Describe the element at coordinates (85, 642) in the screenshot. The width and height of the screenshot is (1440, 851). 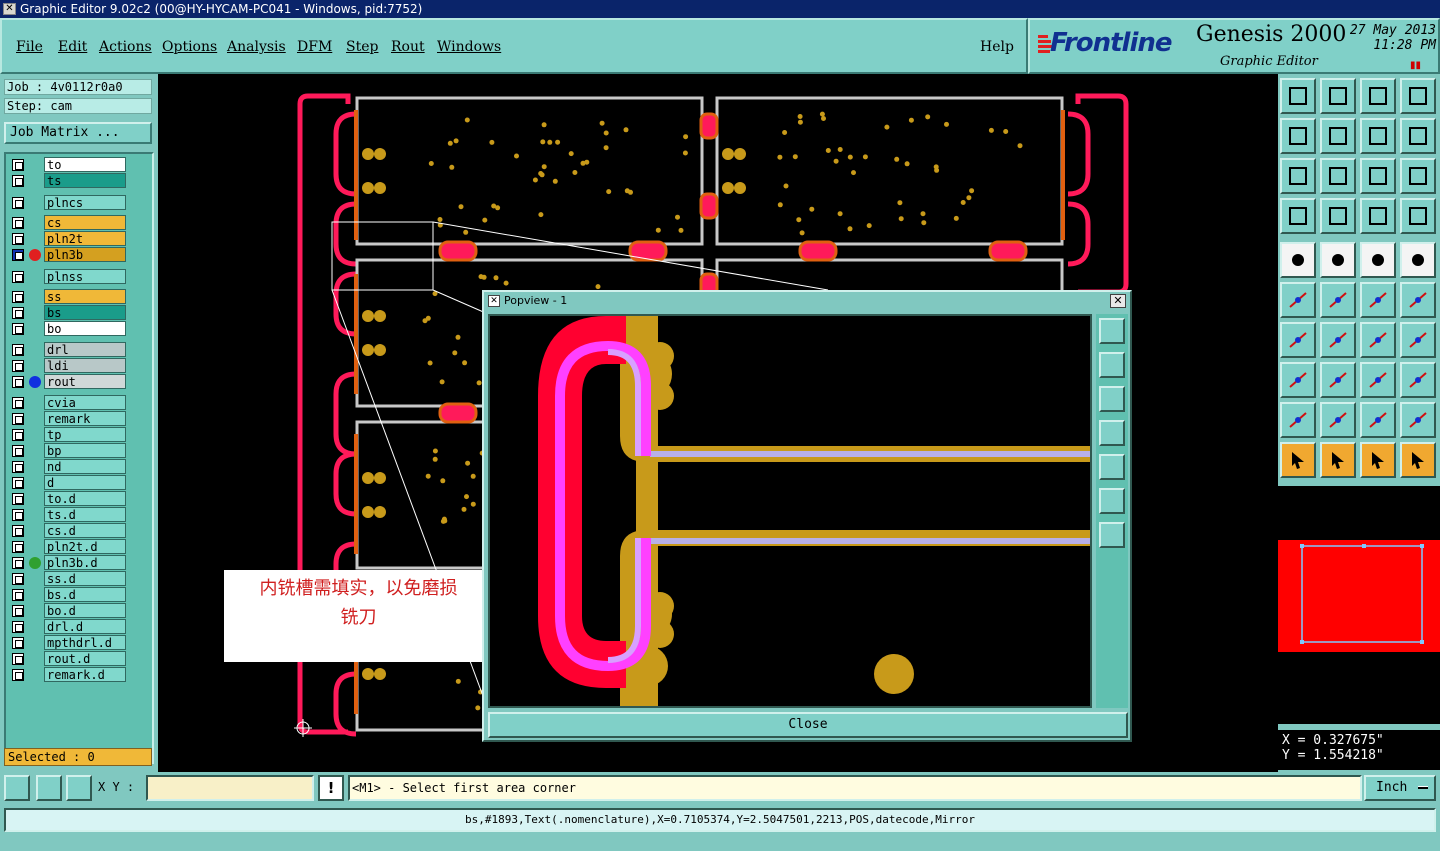
I see `layer-name: mpthdrl.d` at that location.